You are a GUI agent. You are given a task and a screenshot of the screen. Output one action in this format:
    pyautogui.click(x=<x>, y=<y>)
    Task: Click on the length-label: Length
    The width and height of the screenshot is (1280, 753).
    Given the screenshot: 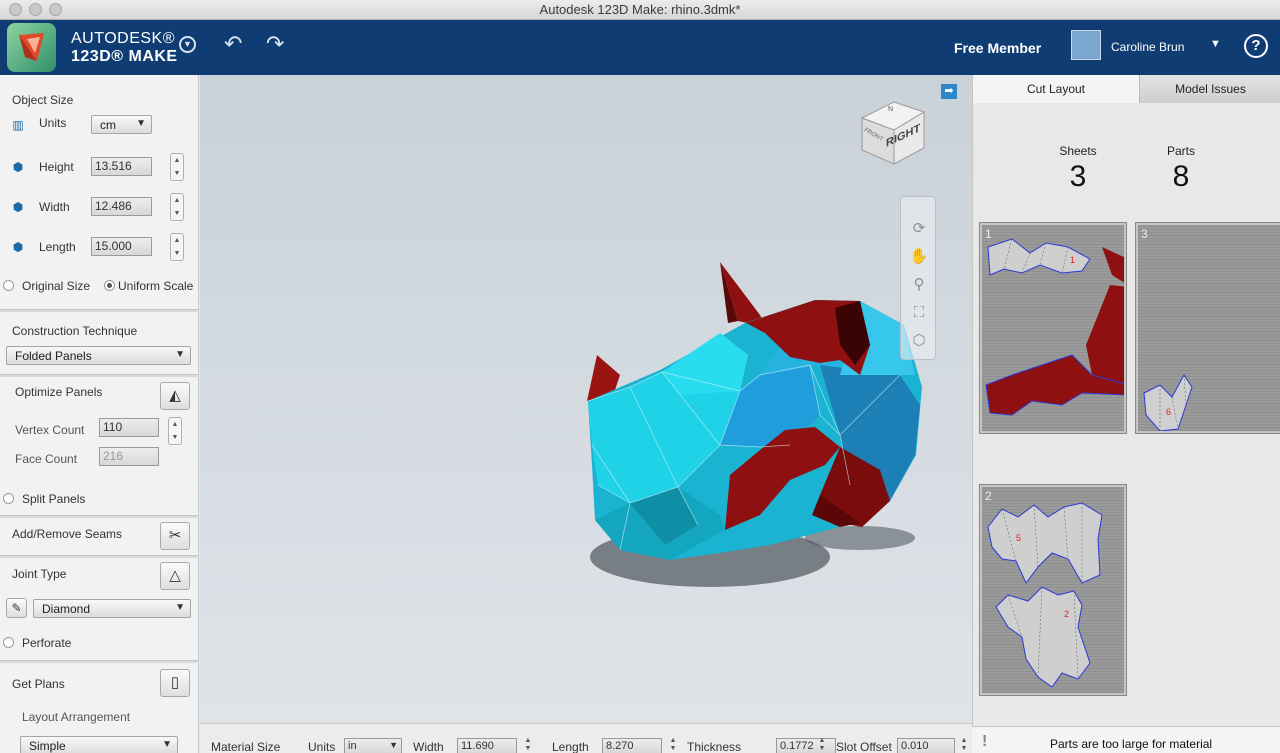 What is the action you would take?
    pyautogui.click(x=57, y=247)
    